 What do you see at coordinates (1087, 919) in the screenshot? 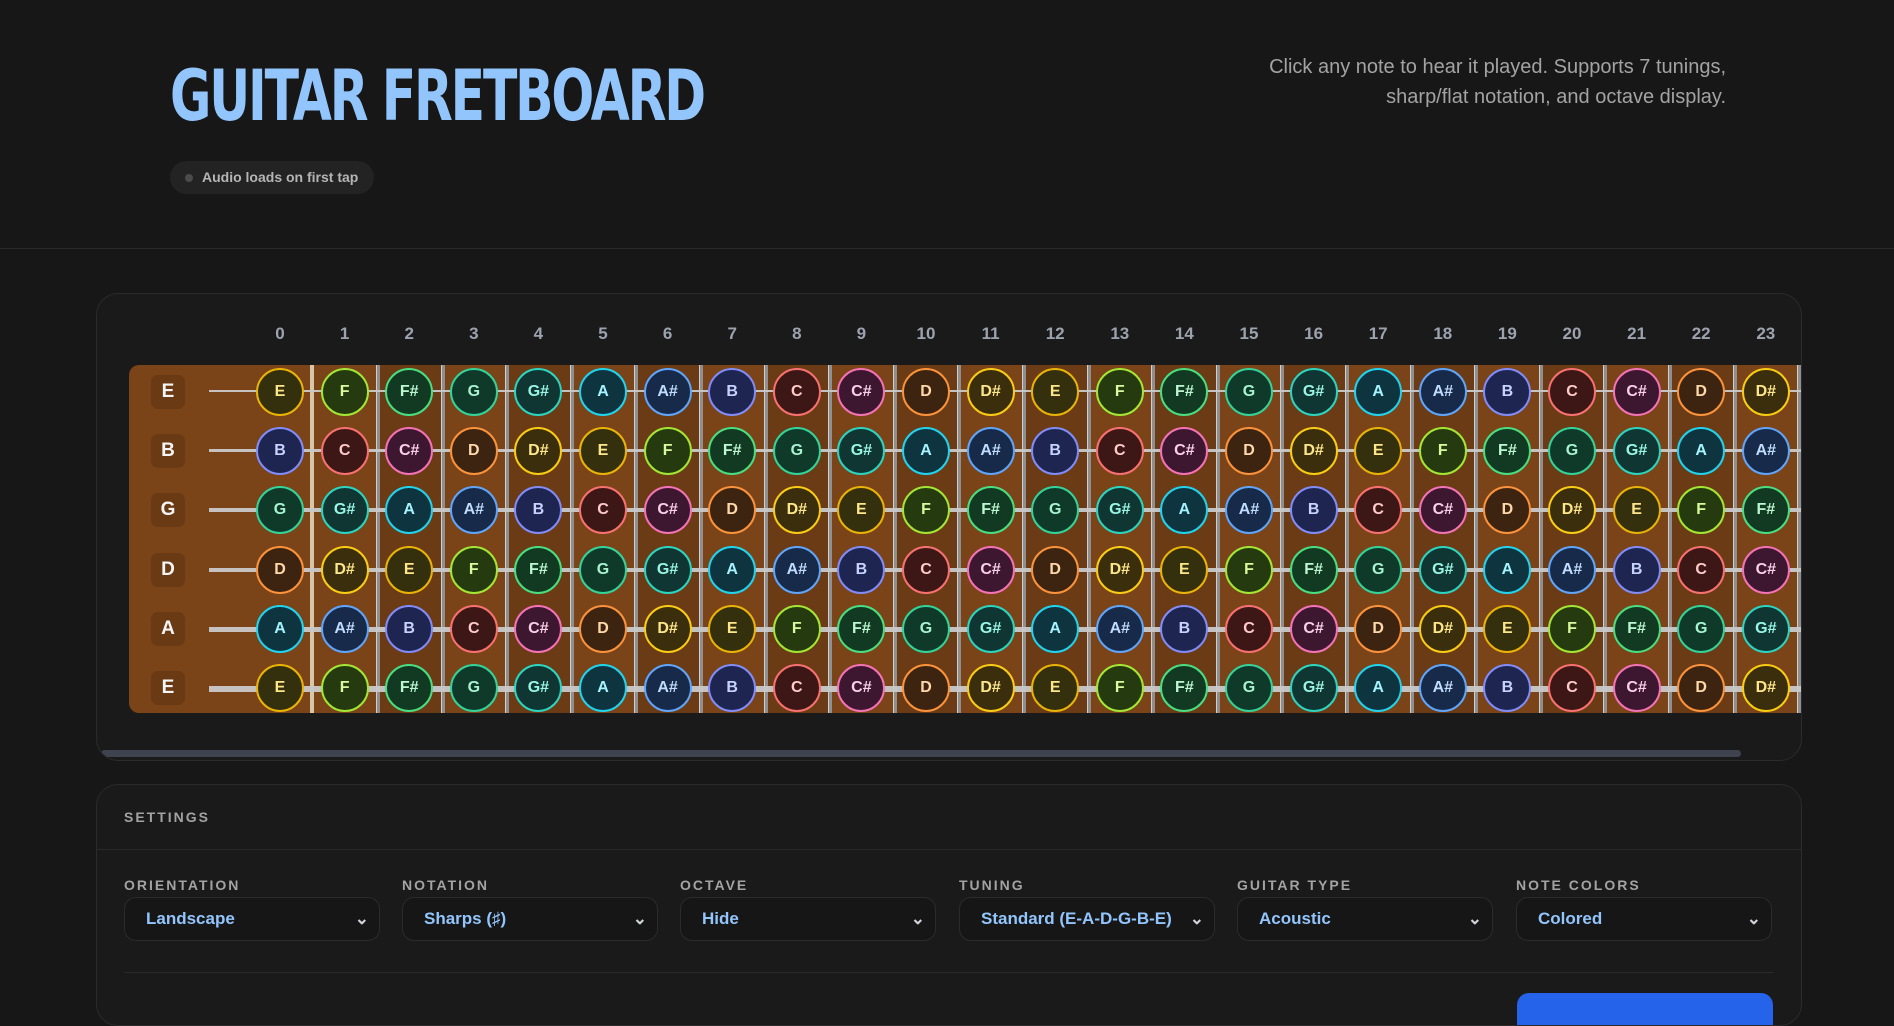
I see `tuning-select: Standard (E-A-D-G-B-E) ⌄` at bounding box center [1087, 919].